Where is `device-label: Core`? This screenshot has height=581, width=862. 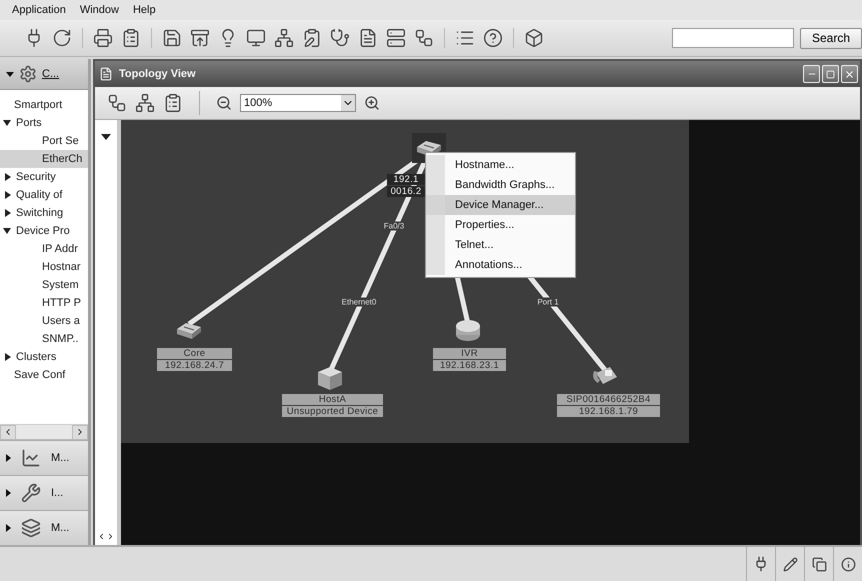
device-label: Core is located at coordinates (194, 353).